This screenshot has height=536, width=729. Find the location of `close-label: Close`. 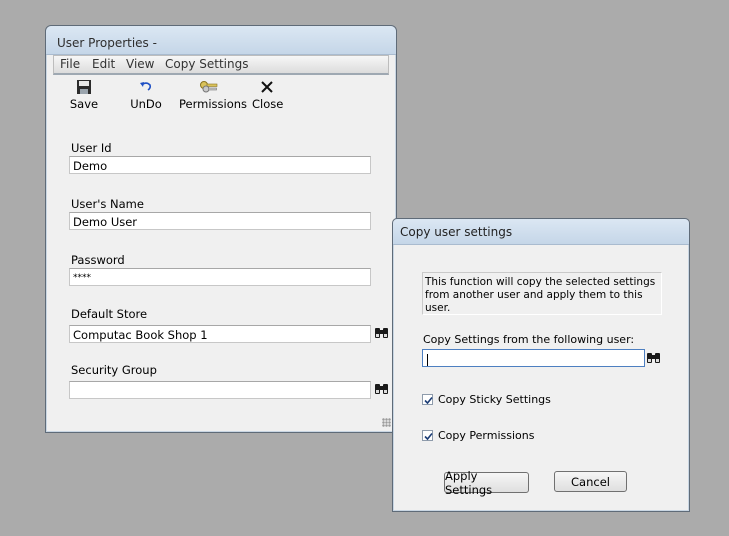

close-label: Close is located at coordinates (268, 104).